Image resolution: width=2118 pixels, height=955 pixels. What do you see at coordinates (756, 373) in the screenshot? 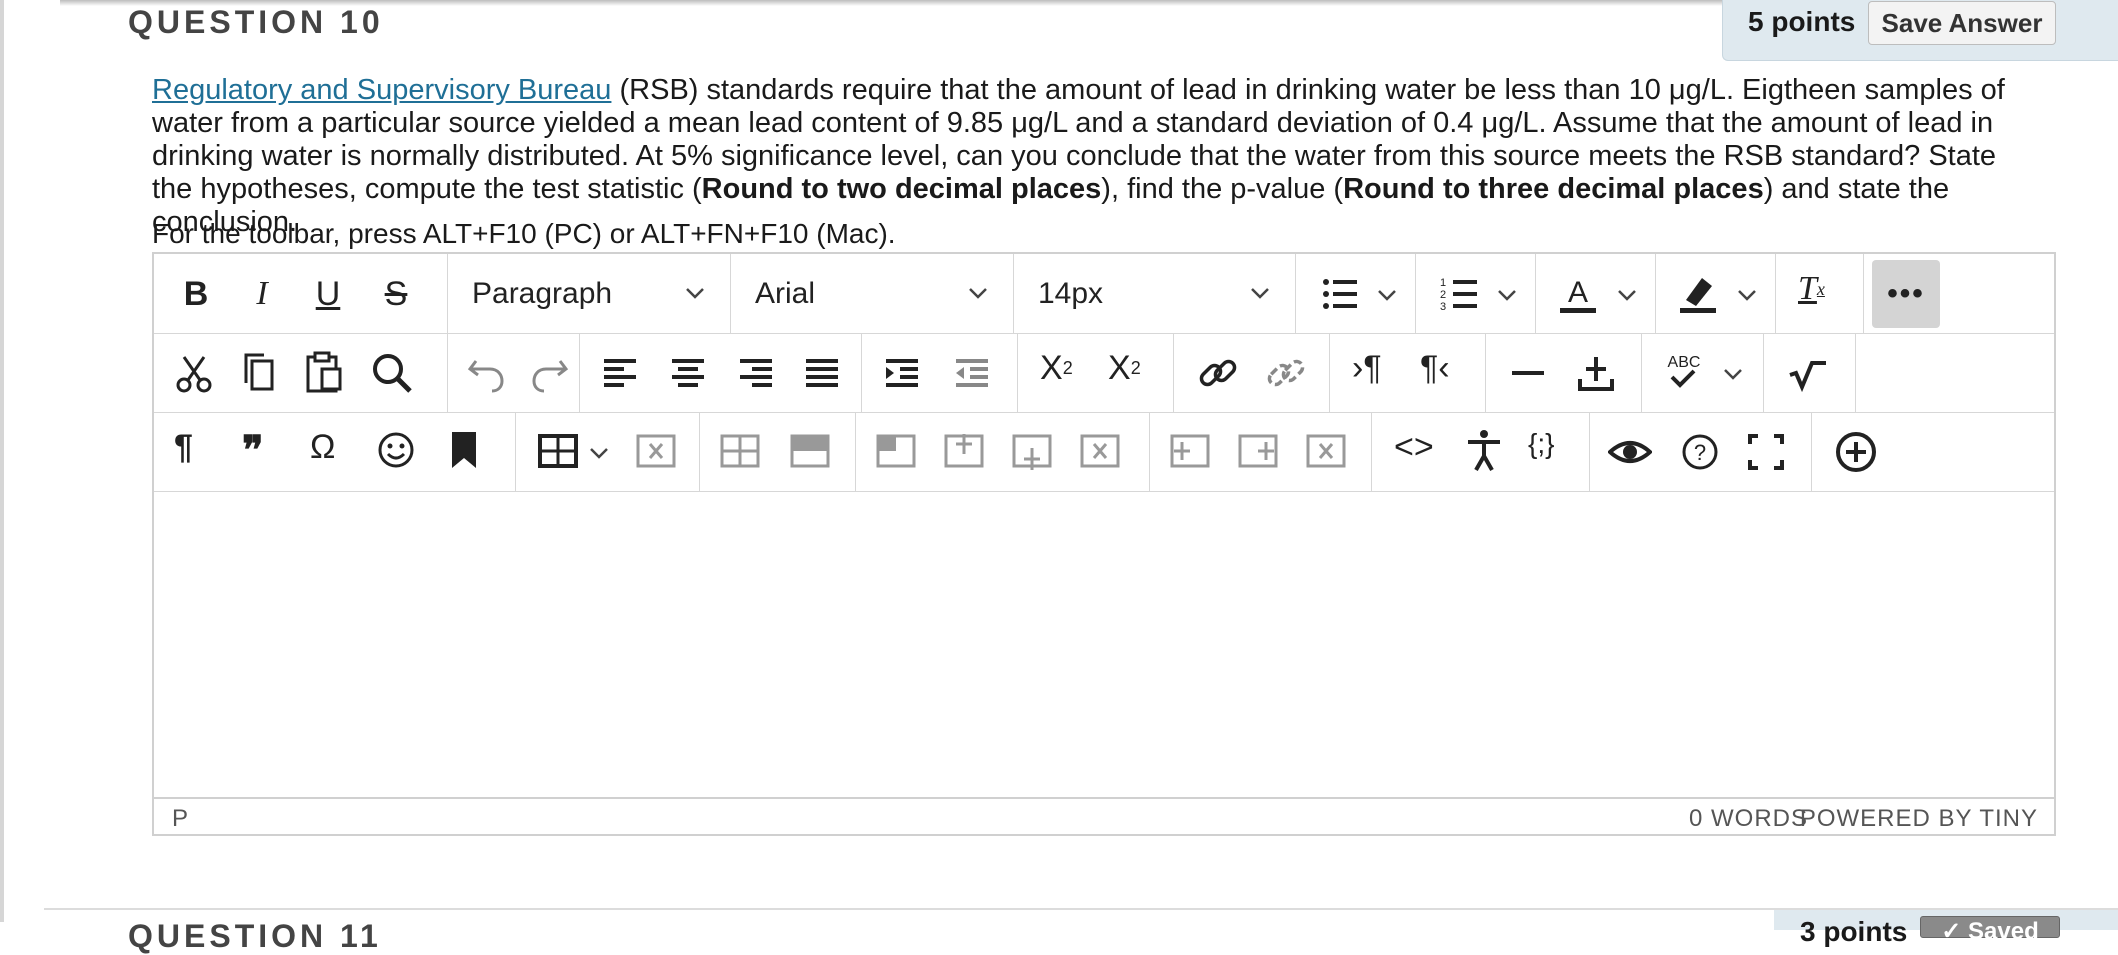
I see `align-right-icon` at bounding box center [756, 373].